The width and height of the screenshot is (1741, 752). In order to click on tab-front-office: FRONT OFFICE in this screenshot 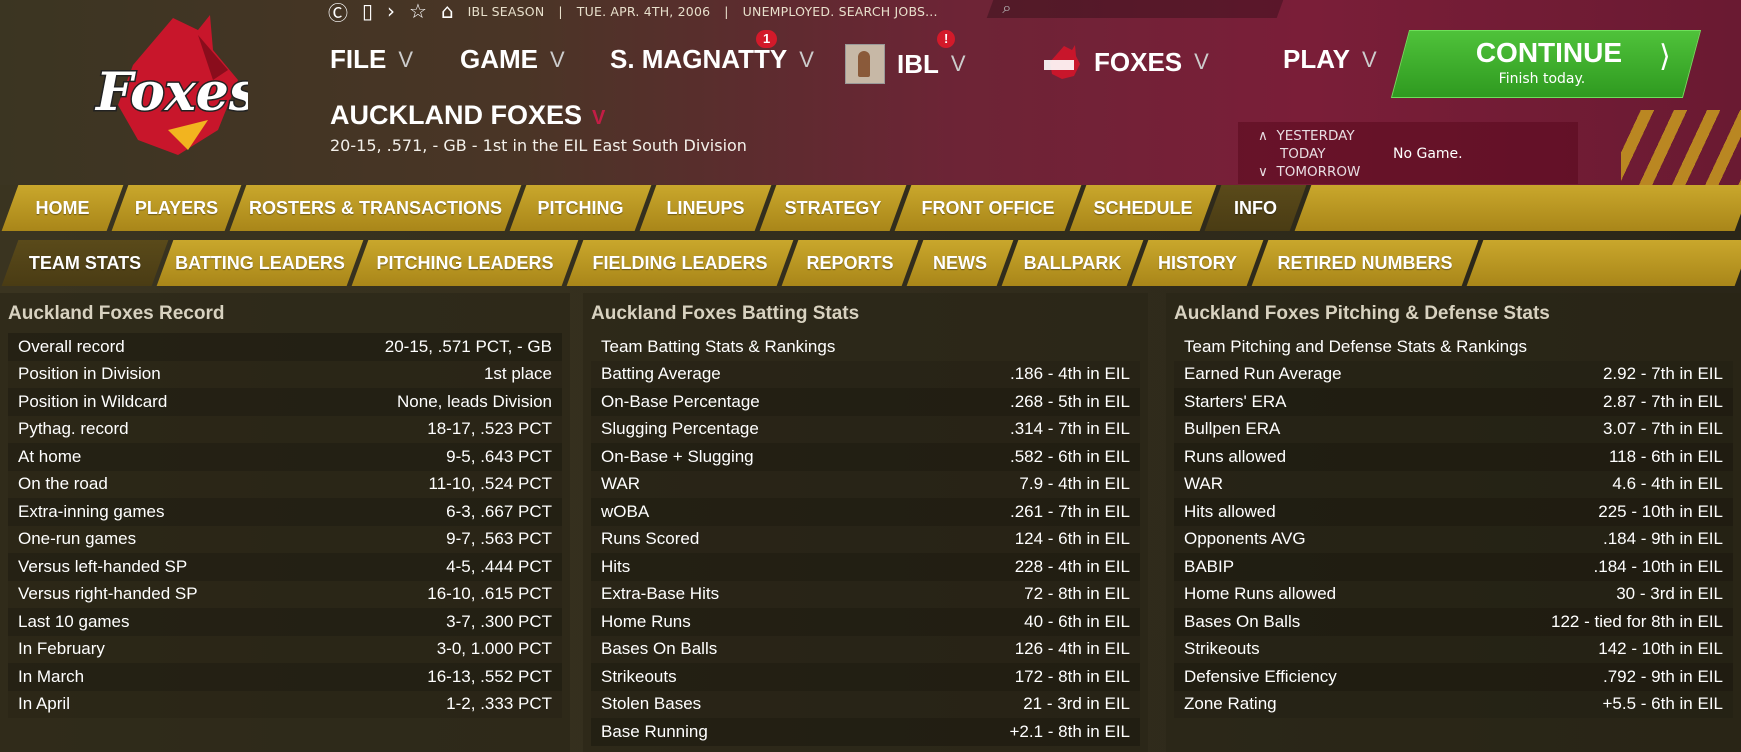, I will do `click(988, 208)`.